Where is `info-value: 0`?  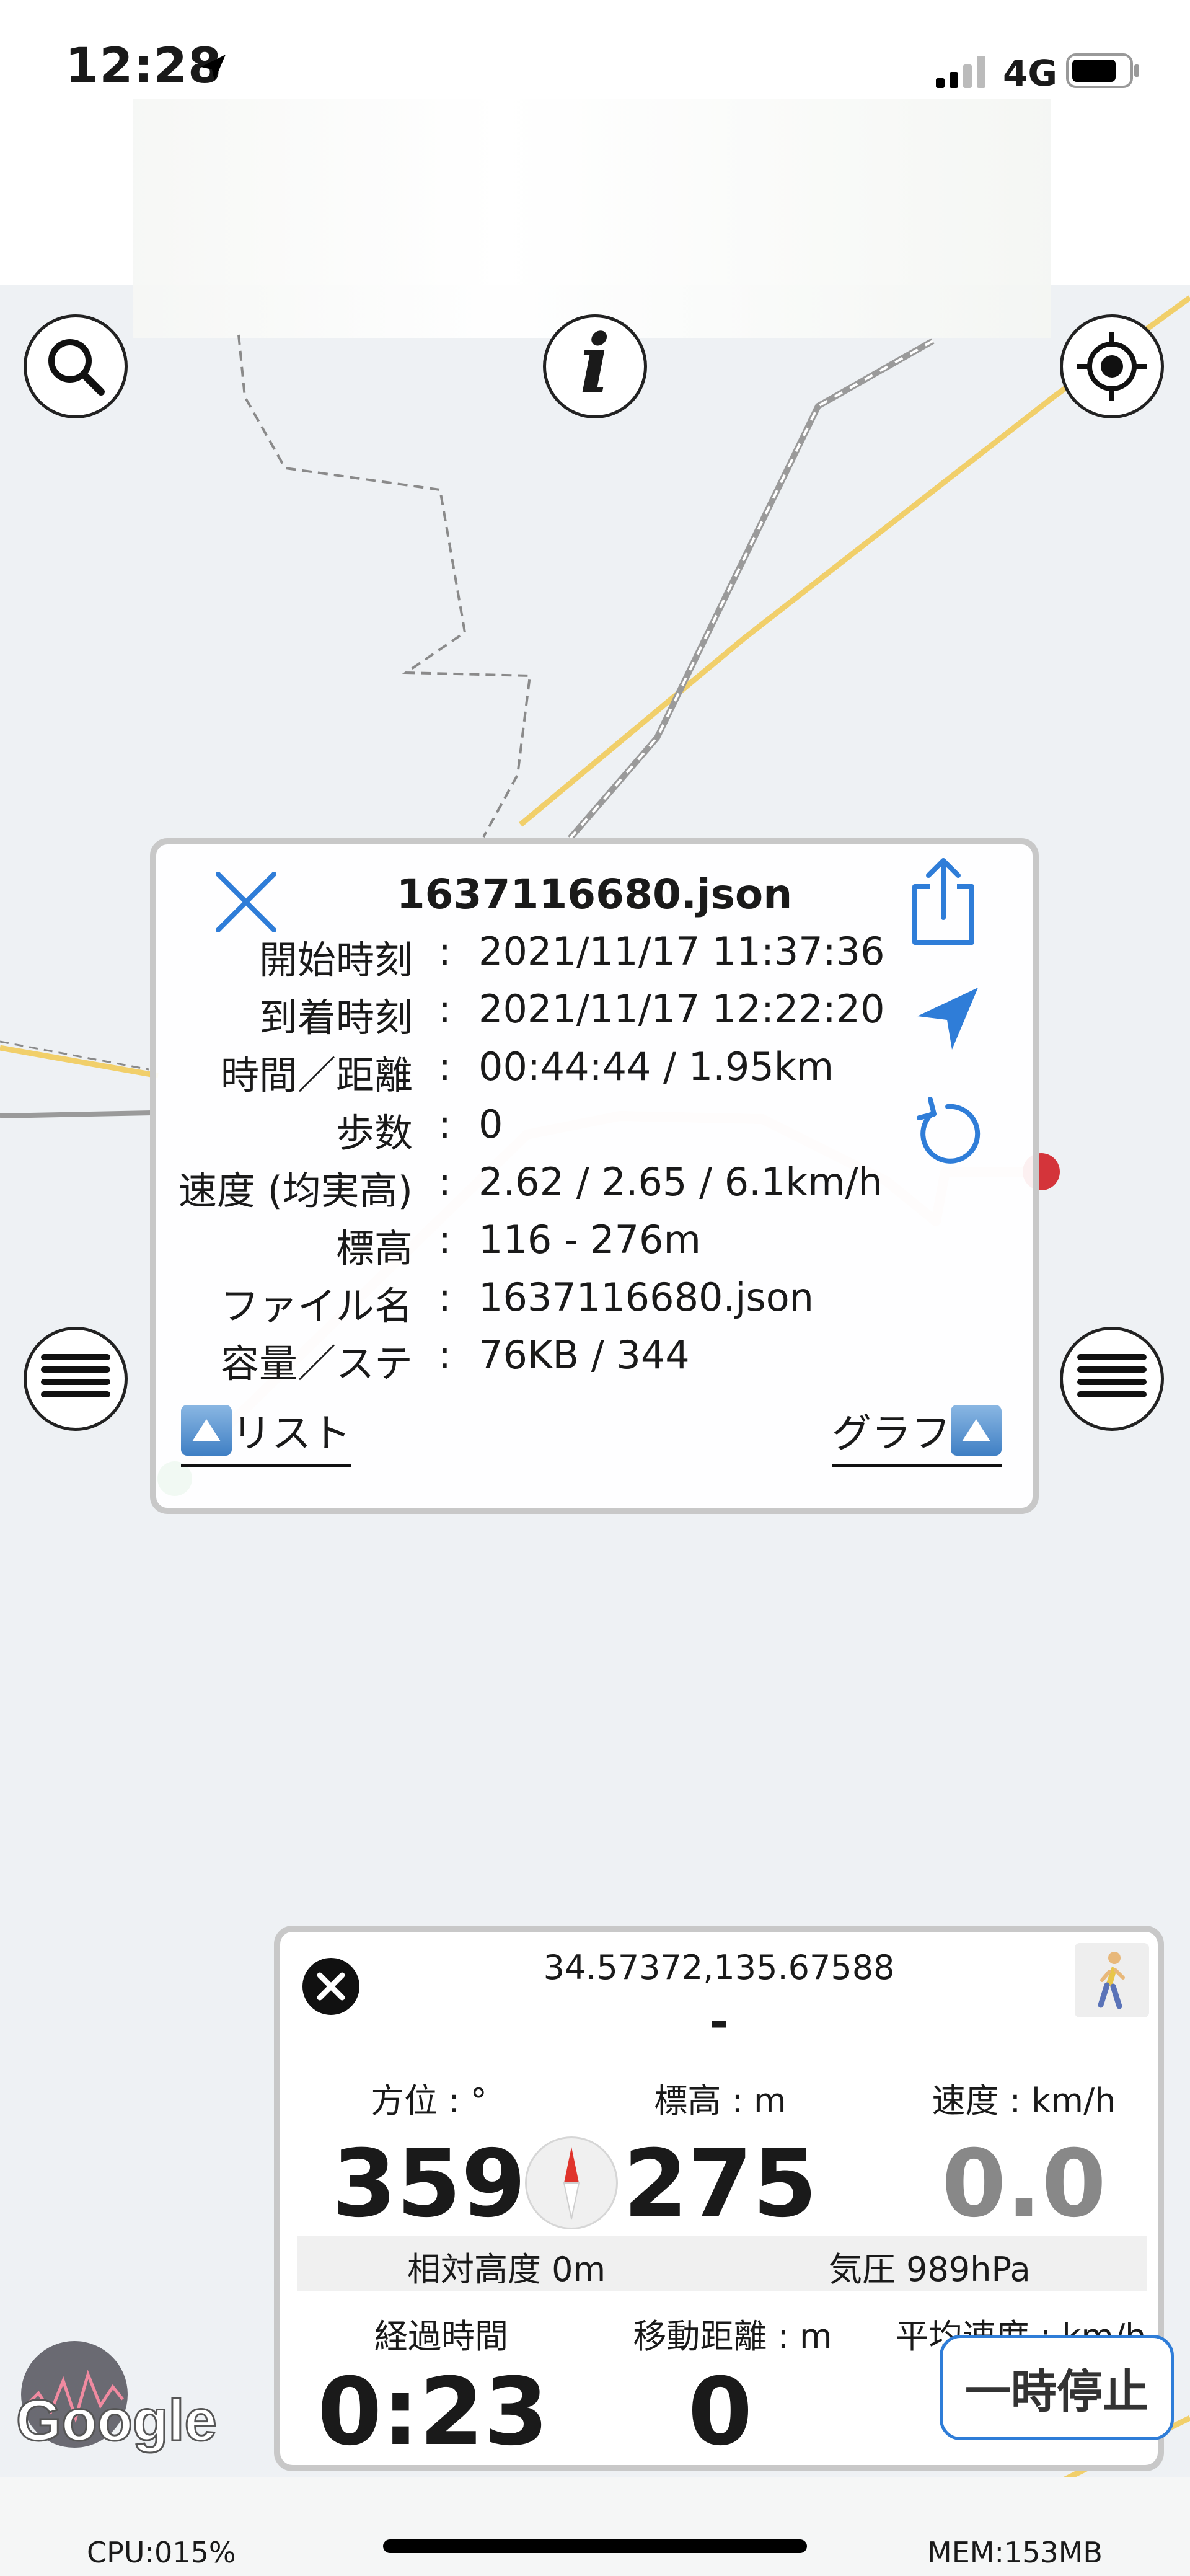 info-value: 0 is located at coordinates (490, 1124).